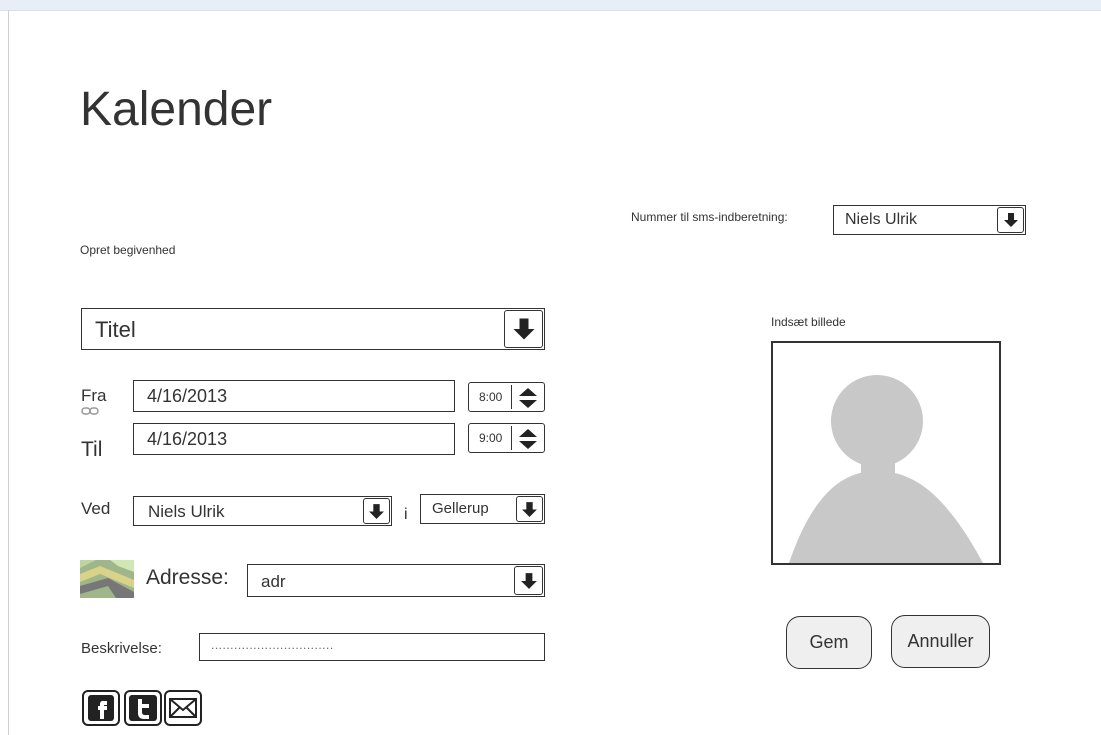 The image size is (1101, 735). I want to click on from-date-input: 4/16/2013, so click(294, 396).